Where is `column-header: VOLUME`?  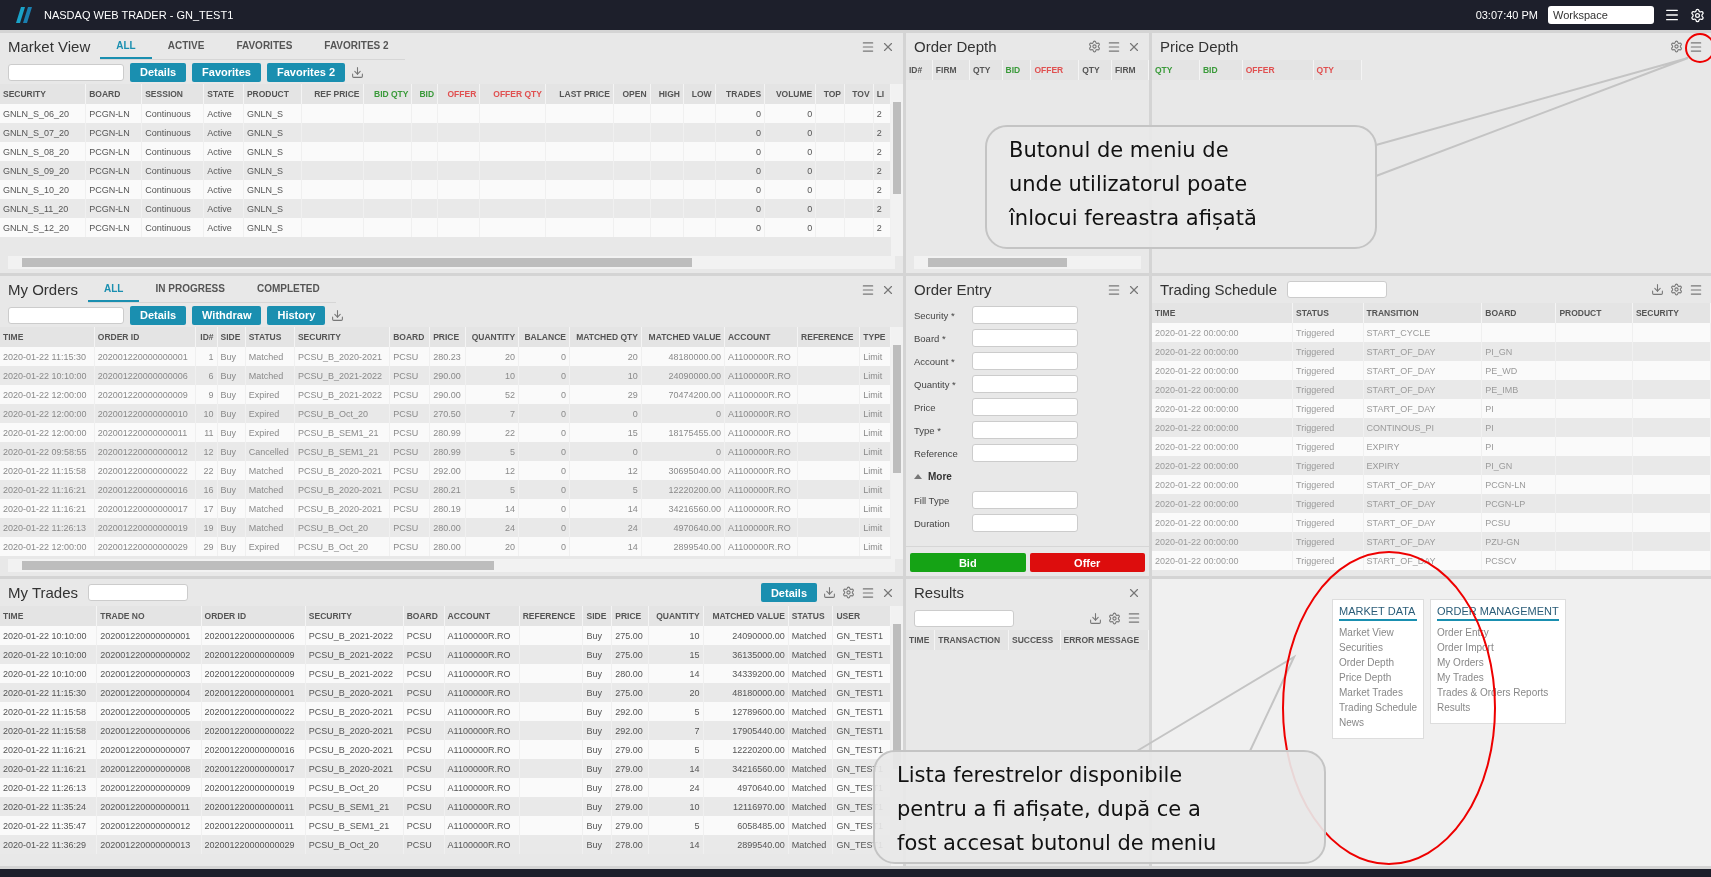 column-header: VOLUME is located at coordinates (790, 94).